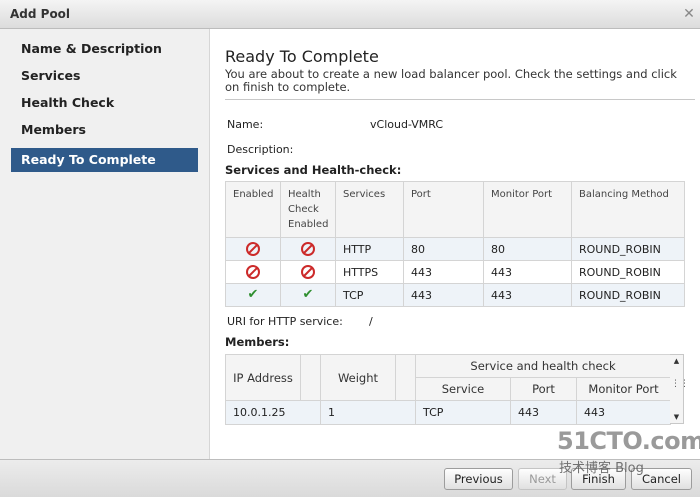  What do you see at coordinates (478, 479) in the screenshot?
I see `previous-button: Previous` at bounding box center [478, 479].